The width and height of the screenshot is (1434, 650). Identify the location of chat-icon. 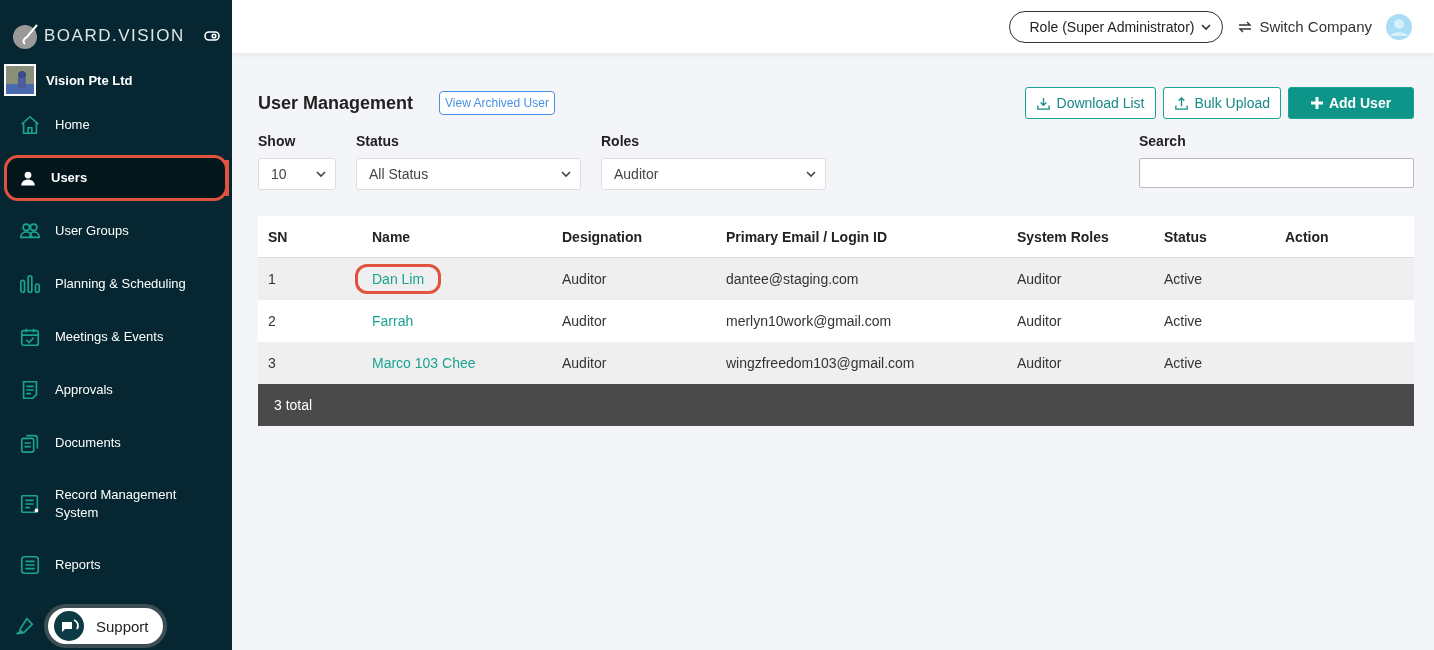
(69, 626).